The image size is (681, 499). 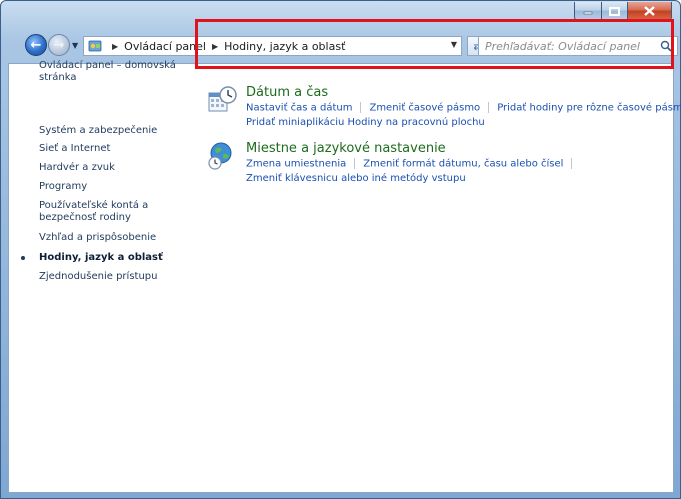 What do you see at coordinates (614, 11) in the screenshot?
I see `maximize-icon` at bounding box center [614, 11].